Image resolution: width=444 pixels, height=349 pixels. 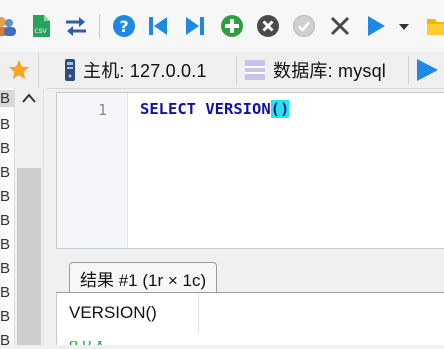 I want to click on result-grid: VERSION() 8.0.x, so click(x=250, y=319).